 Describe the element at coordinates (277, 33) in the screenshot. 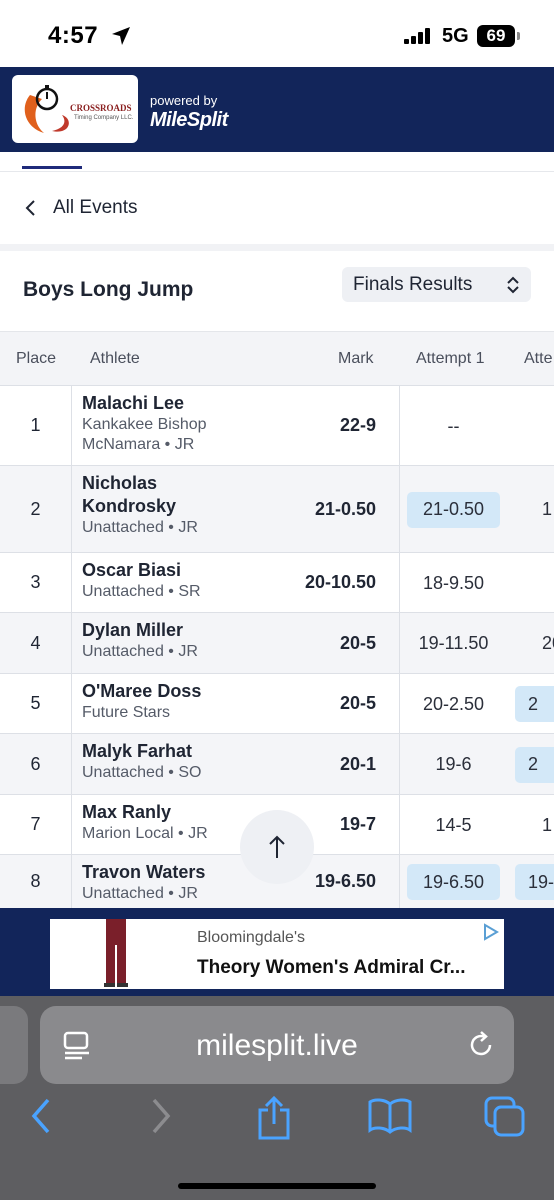

I see `status-bar: 4:57 5G 69` at that location.